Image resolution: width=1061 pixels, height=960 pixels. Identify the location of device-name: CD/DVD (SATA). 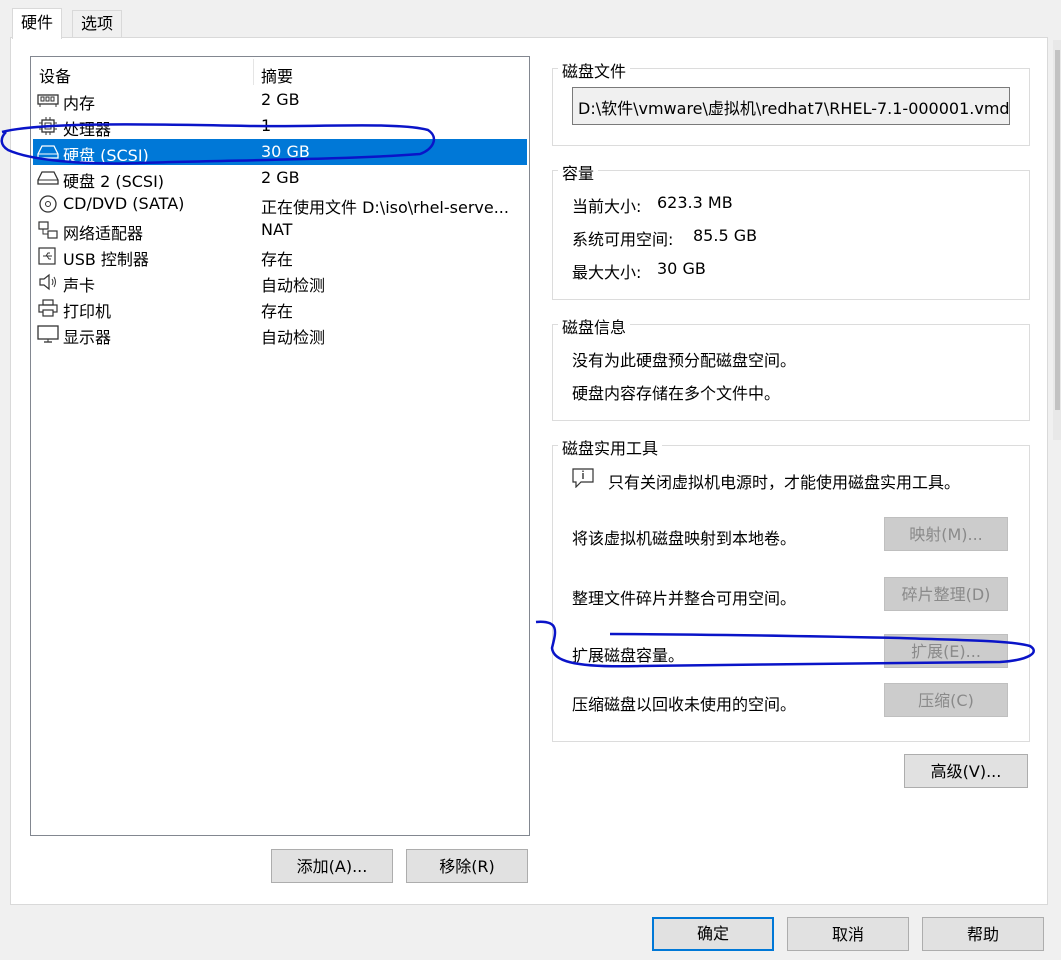
(124, 203).